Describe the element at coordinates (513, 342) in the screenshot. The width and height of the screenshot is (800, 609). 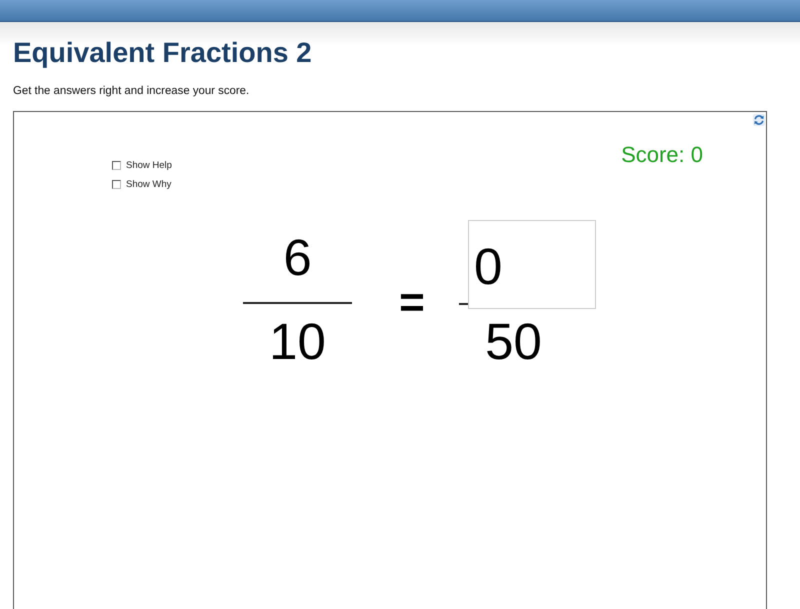
I see `denominator: 50` at that location.